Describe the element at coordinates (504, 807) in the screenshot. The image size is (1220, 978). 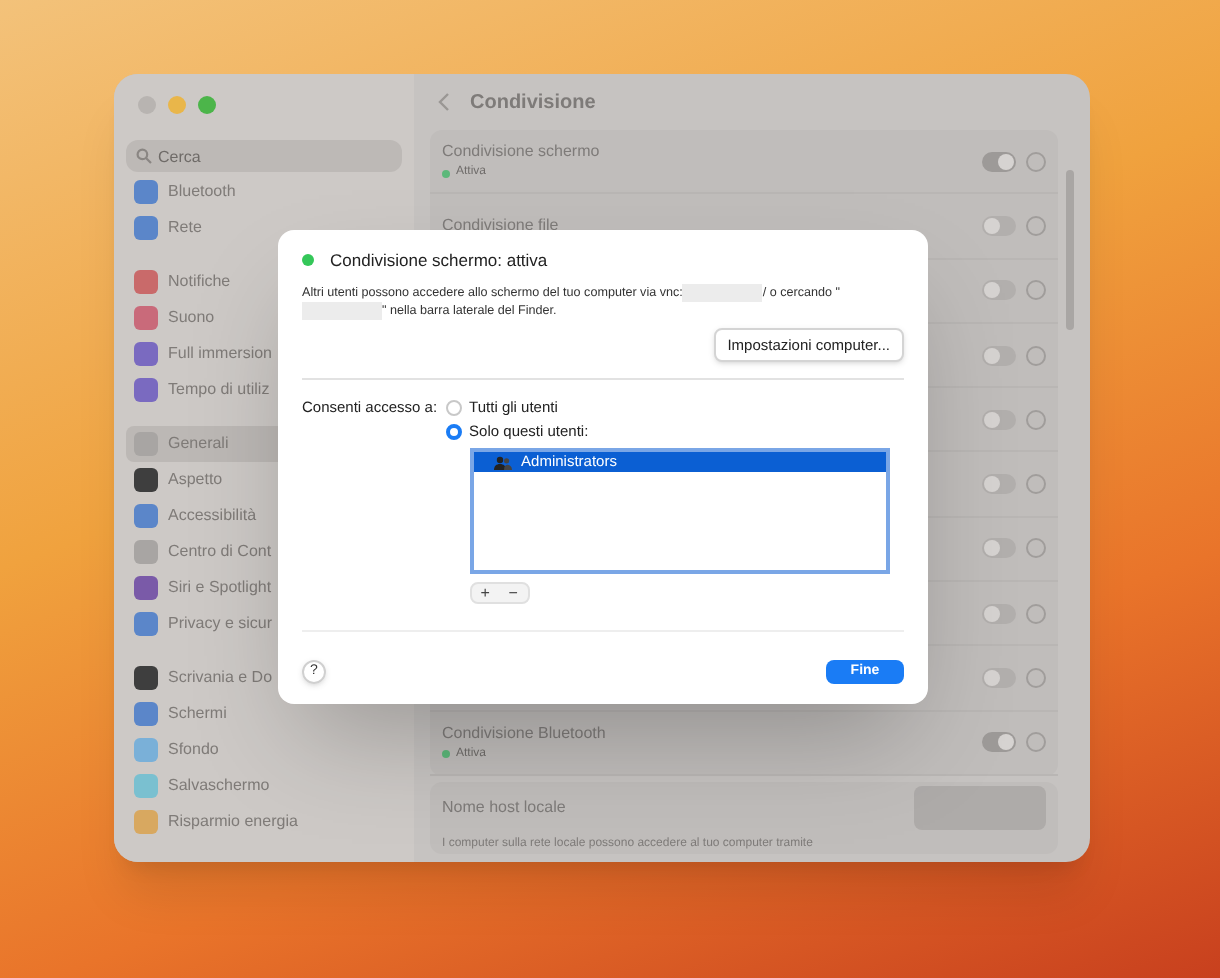
I see `hostname-label: Nome host locale` at that location.